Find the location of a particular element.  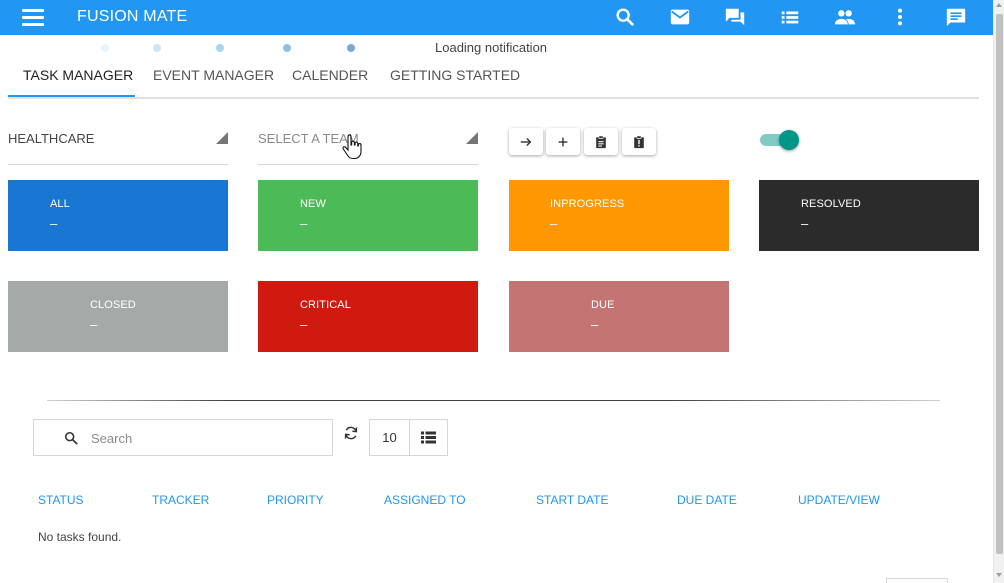

clipboard-alert-button is located at coordinates (639, 141).